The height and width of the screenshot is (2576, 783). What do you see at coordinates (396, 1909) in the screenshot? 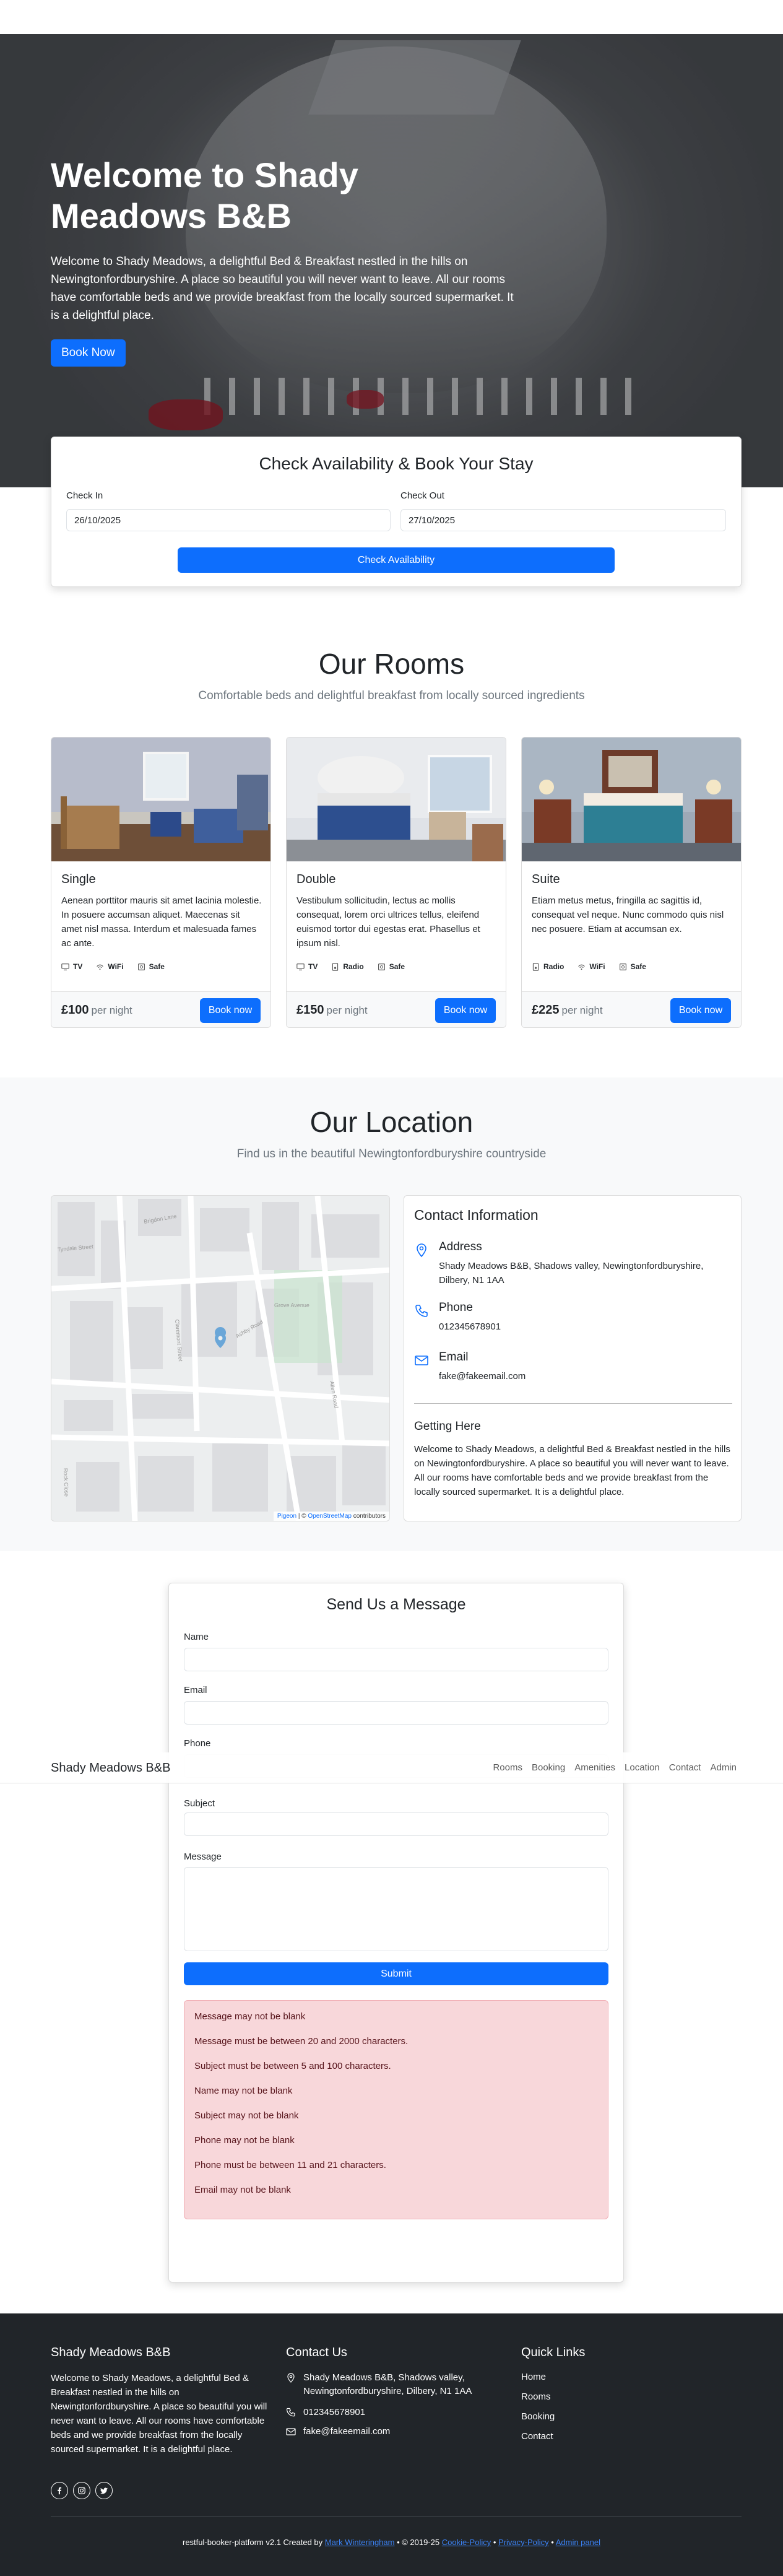
I see `message-textarea` at bounding box center [396, 1909].